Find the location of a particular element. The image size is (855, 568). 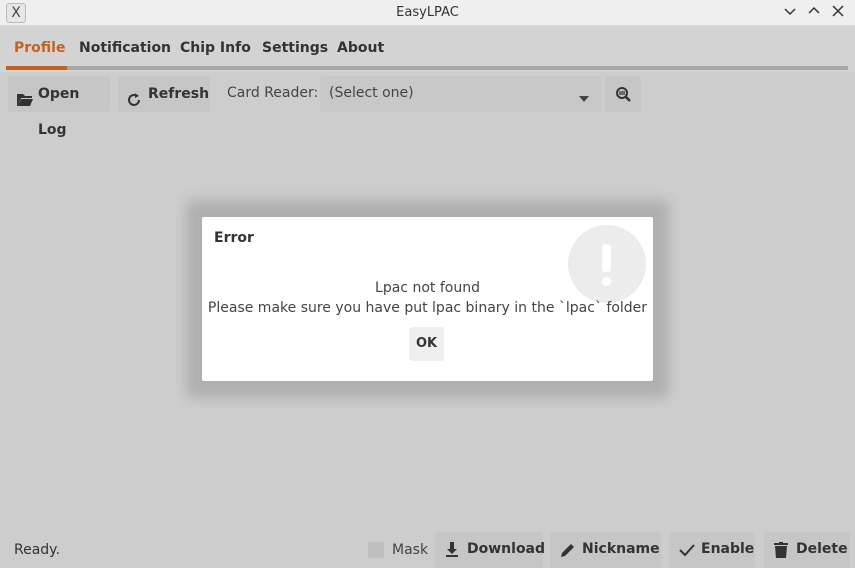

tab-profile: Profile is located at coordinates (39, 48).